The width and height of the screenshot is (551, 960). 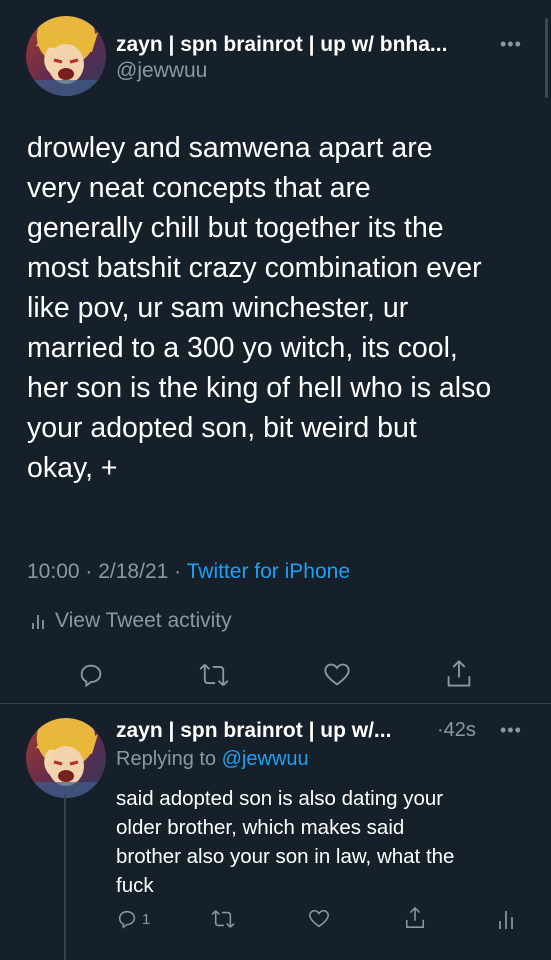 I want to click on reply-age-value: 42s, so click(x=459, y=730).